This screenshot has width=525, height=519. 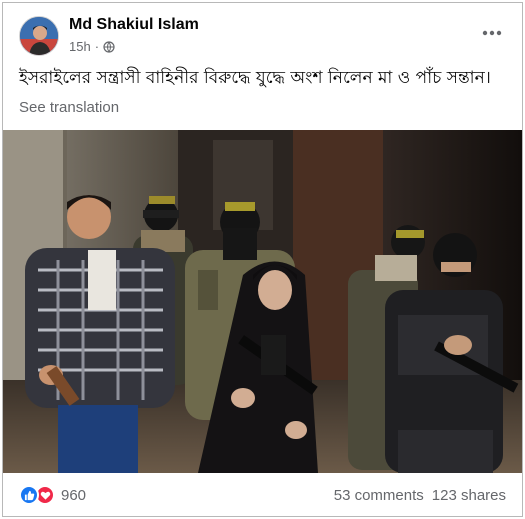 I want to click on post-header: Md Shakiul Islam 15h ·, so click(x=262, y=33).